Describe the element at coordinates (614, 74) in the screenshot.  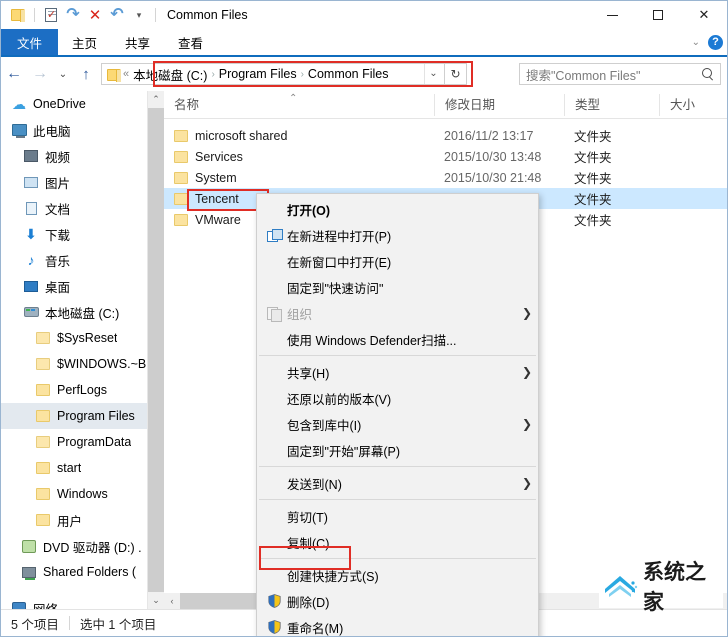
I see `search-input: 搜索"Common Files"` at that location.